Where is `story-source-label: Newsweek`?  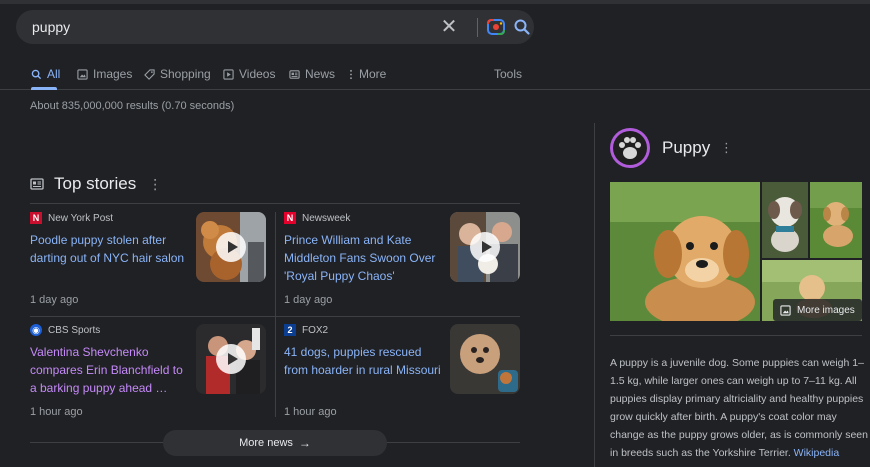 story-source-label: Newsweek is located at coordinates (326, 218).